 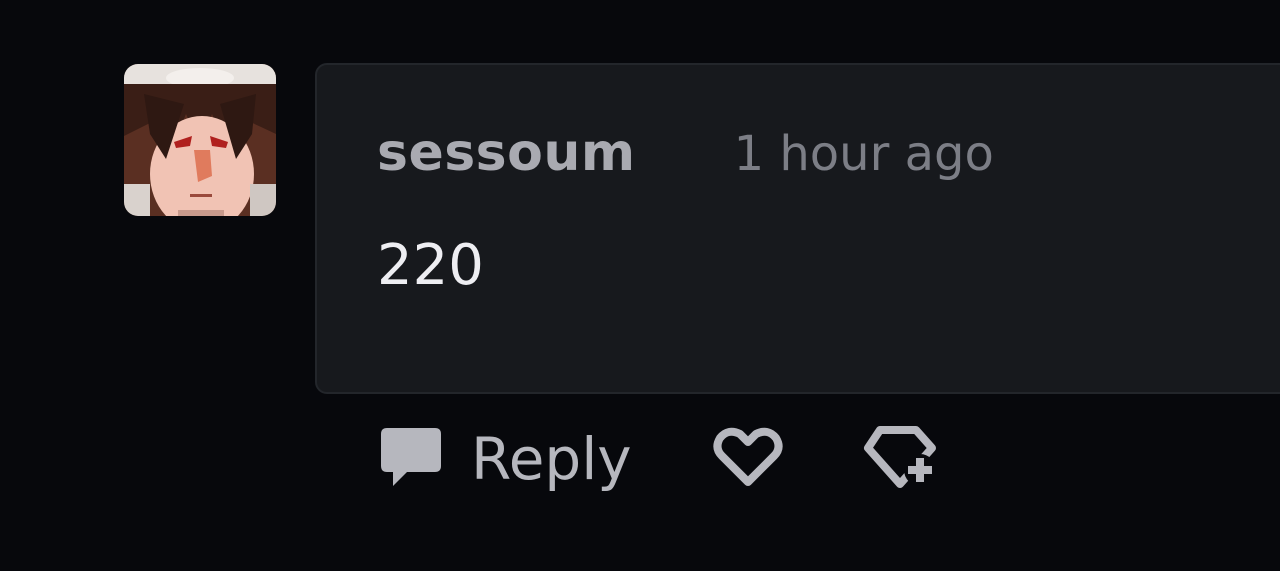 What do you see at coordinates (430, 265) in the screenshot?
I see `comment-text: 220` at bounding box center [430, 265].